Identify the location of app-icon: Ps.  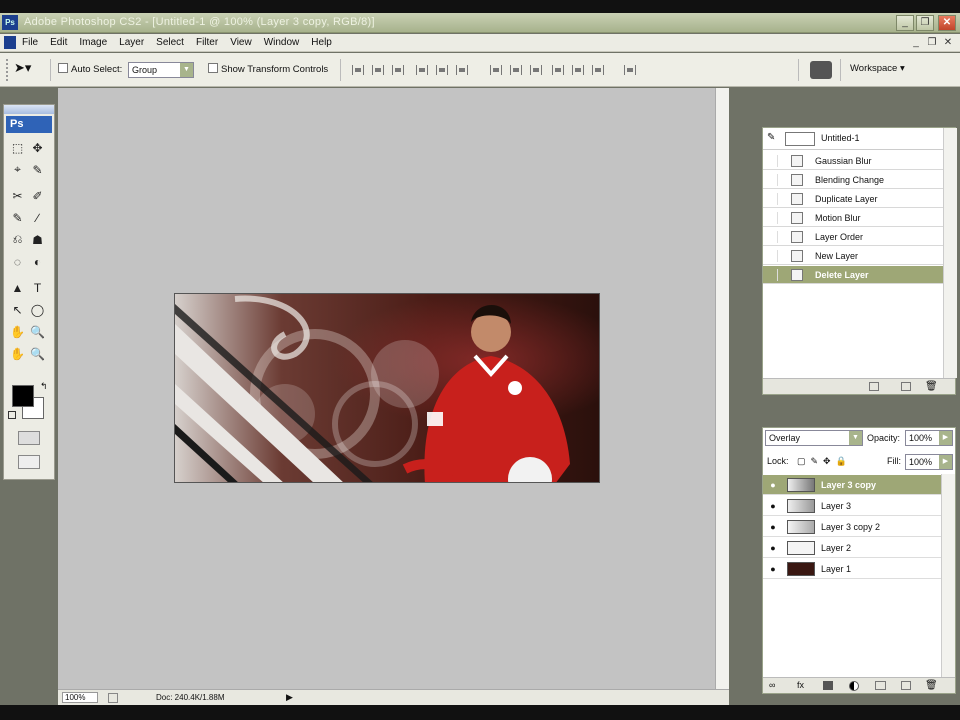
(10, 22).